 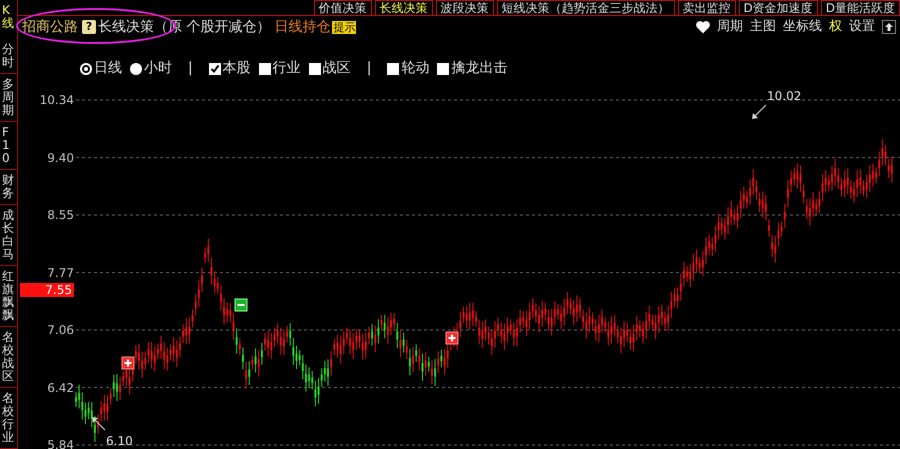 I want to click on axis-label: 9.40, so click(x=60, y=157).